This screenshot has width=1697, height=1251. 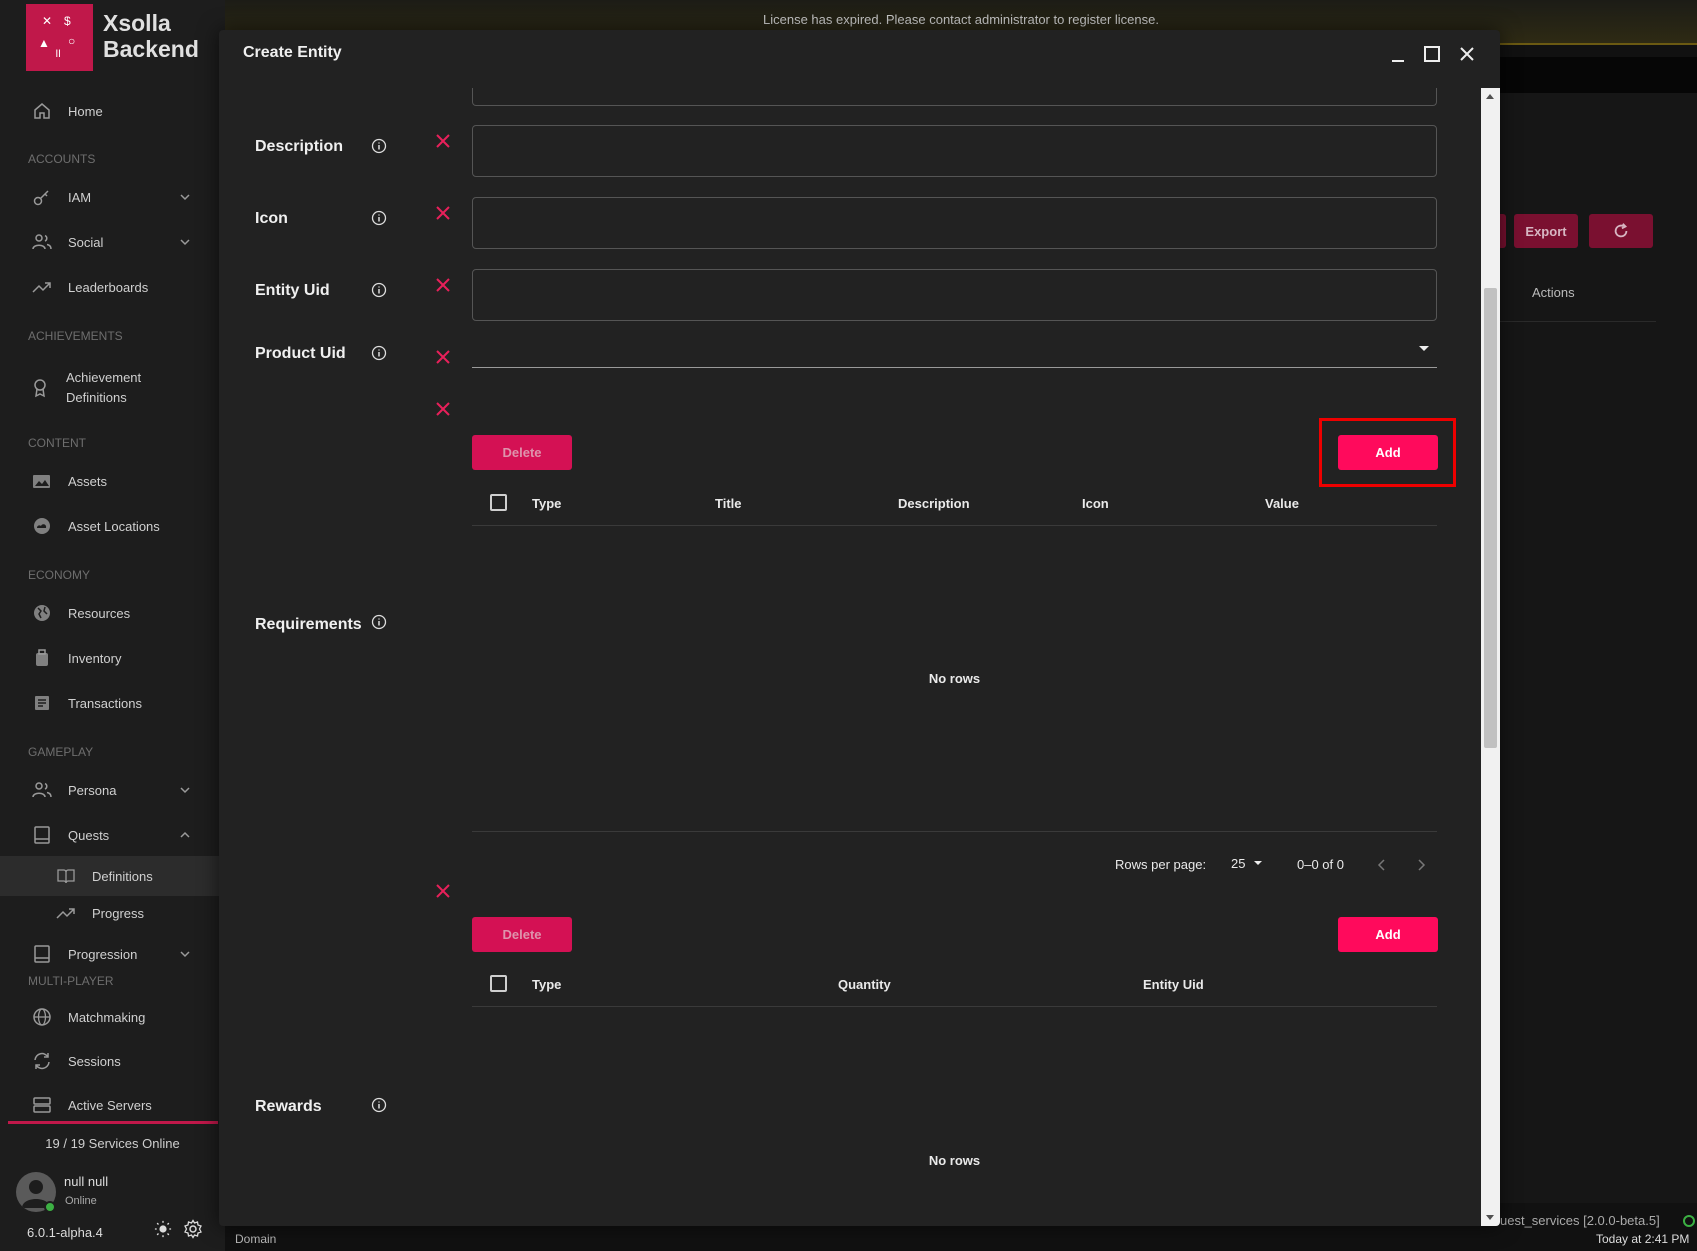 I want to click on sidebar-item-label: Transactions, so click(x=105, y=703).